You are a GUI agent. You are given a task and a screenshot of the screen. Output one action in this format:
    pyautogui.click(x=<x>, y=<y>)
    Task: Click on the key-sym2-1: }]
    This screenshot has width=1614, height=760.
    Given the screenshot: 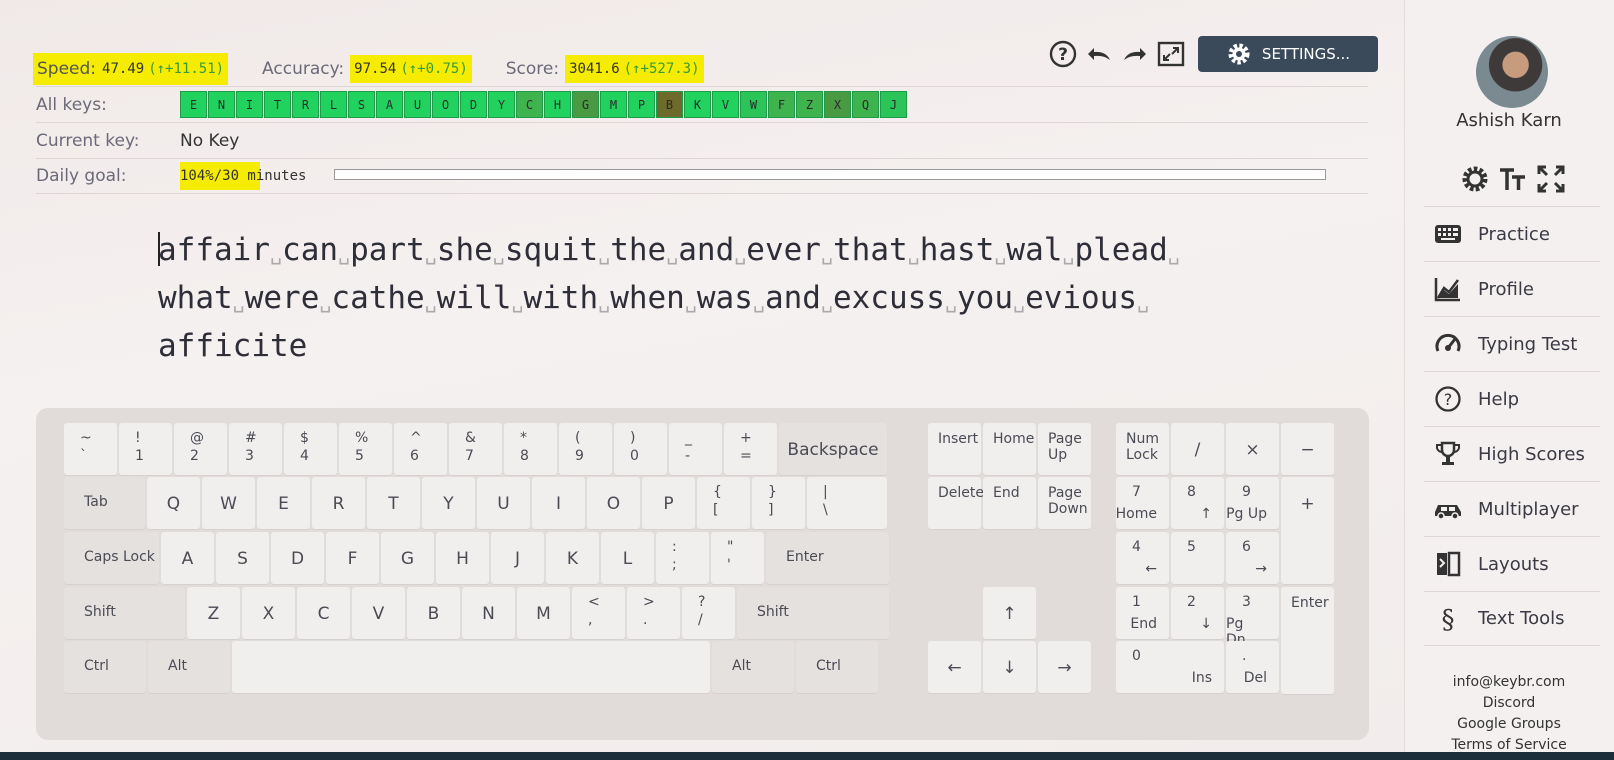 What is the action you would take?
    pyautogui.click(x=778, y=503)
    